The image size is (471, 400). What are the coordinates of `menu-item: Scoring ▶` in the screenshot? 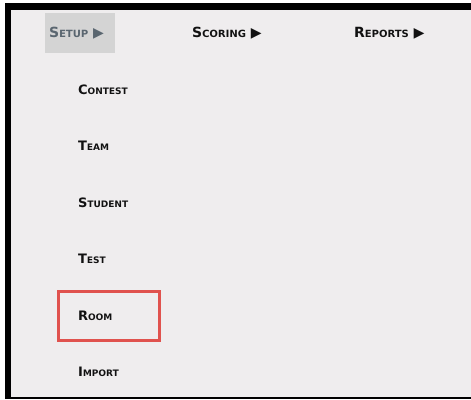 It's located at (227, 33).